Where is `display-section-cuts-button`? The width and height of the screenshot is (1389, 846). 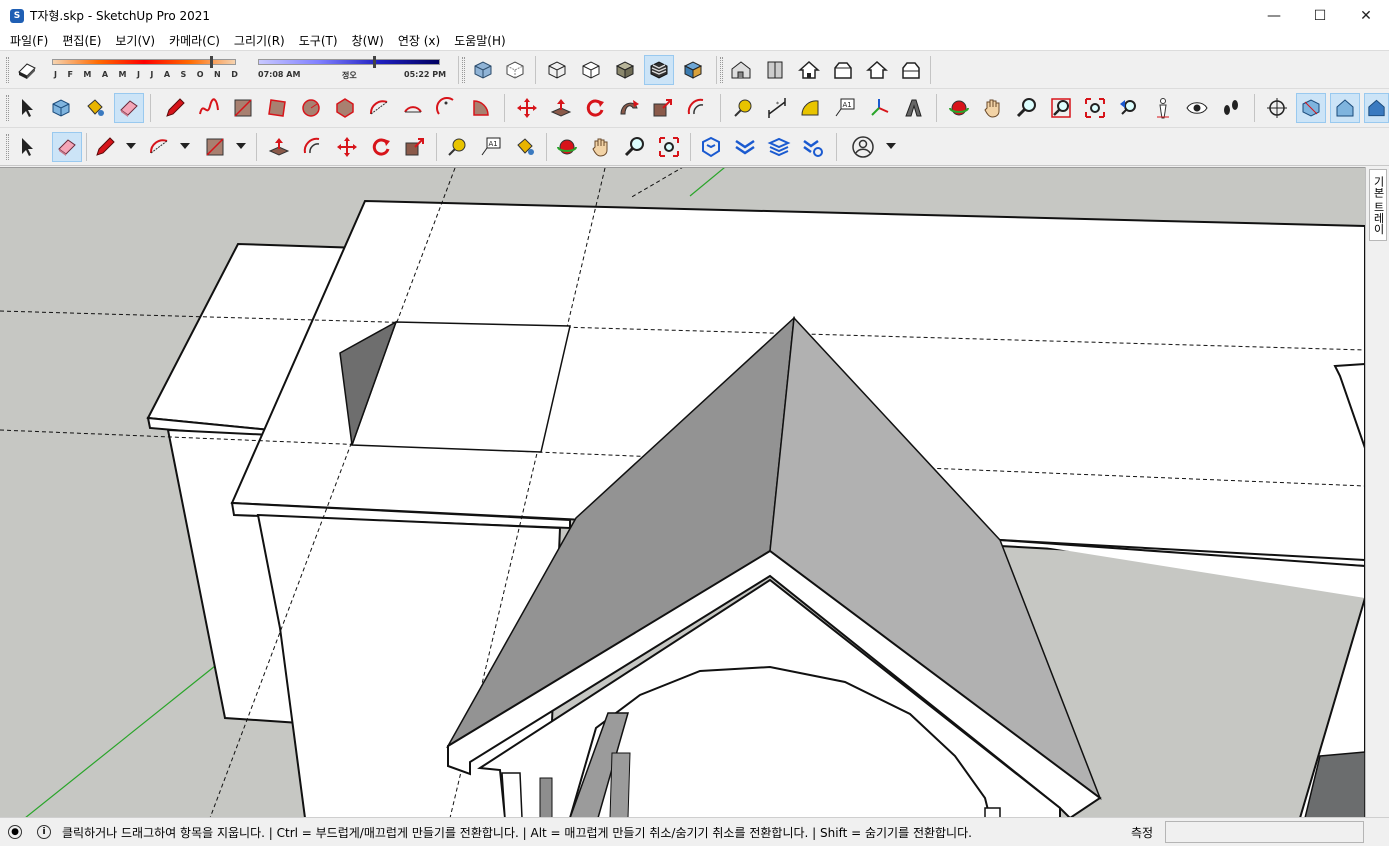 display-section-cuts-button is located at coordinates (1345, 108).